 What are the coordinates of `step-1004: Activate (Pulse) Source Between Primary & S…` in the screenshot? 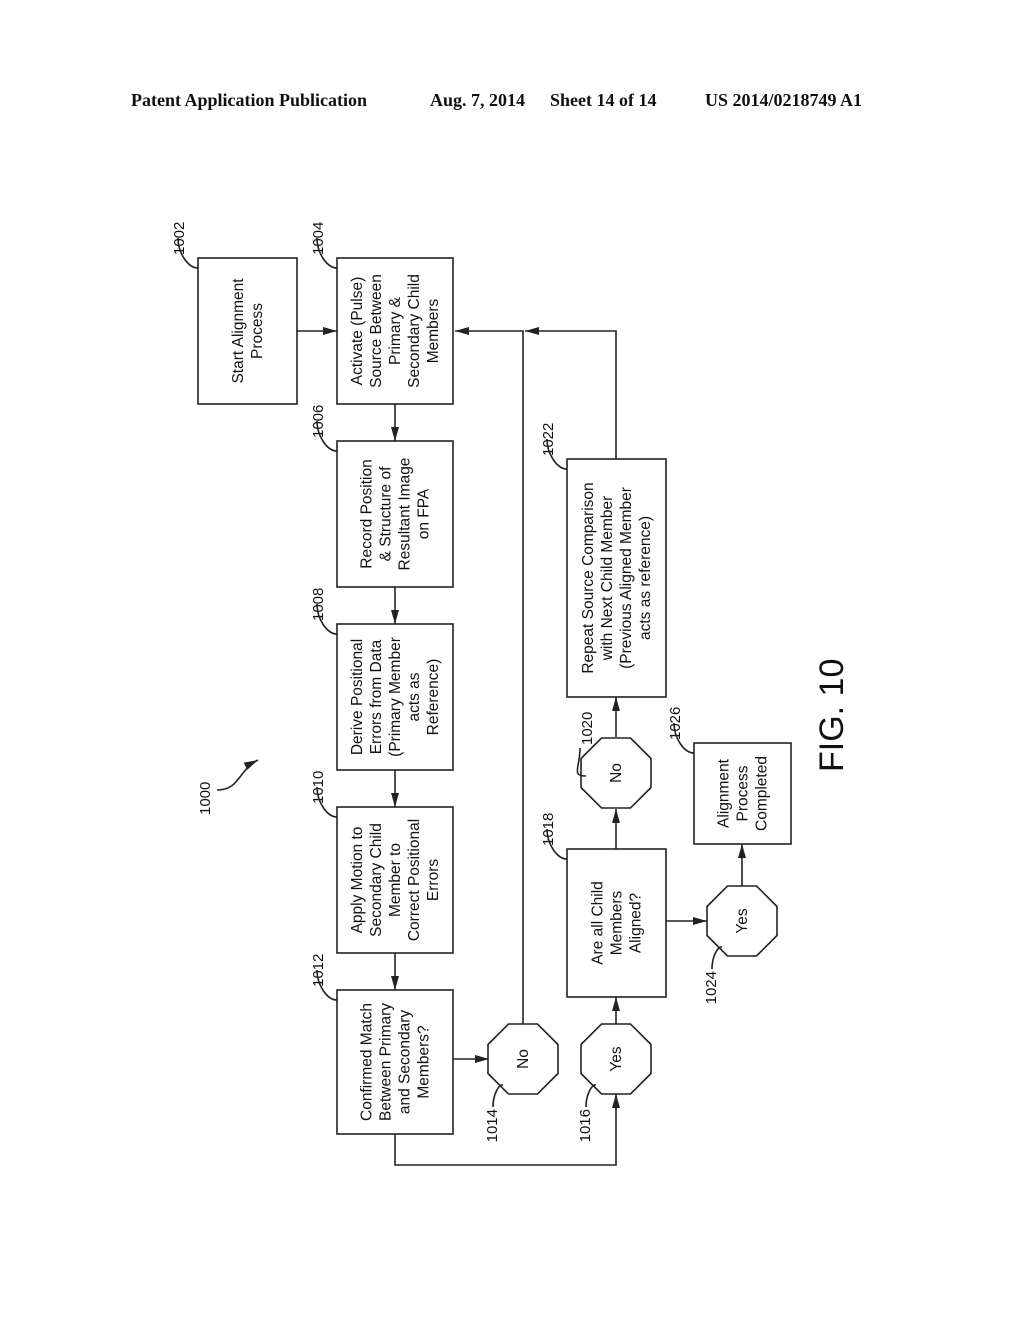 It's located at (395, 331).